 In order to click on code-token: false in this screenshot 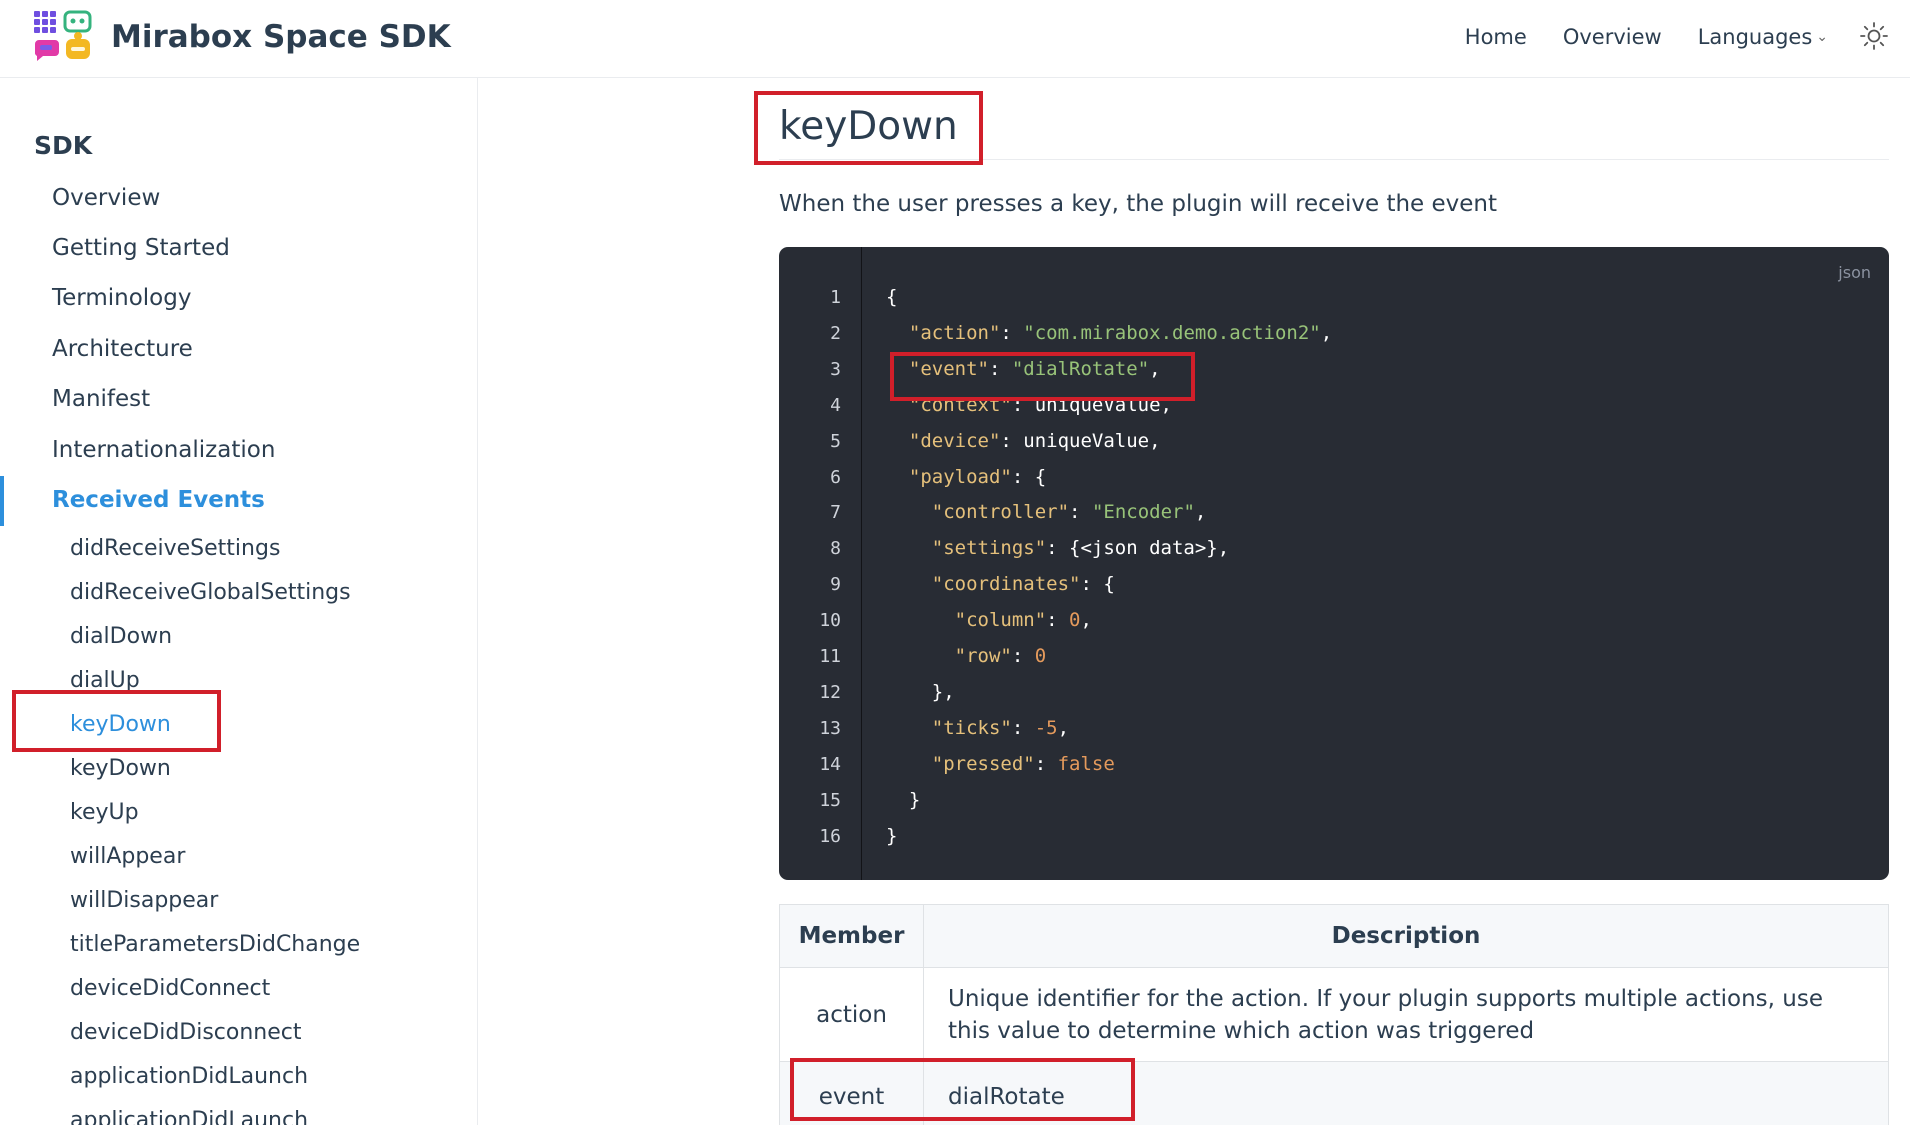, I will do `click(1086, 763)`.